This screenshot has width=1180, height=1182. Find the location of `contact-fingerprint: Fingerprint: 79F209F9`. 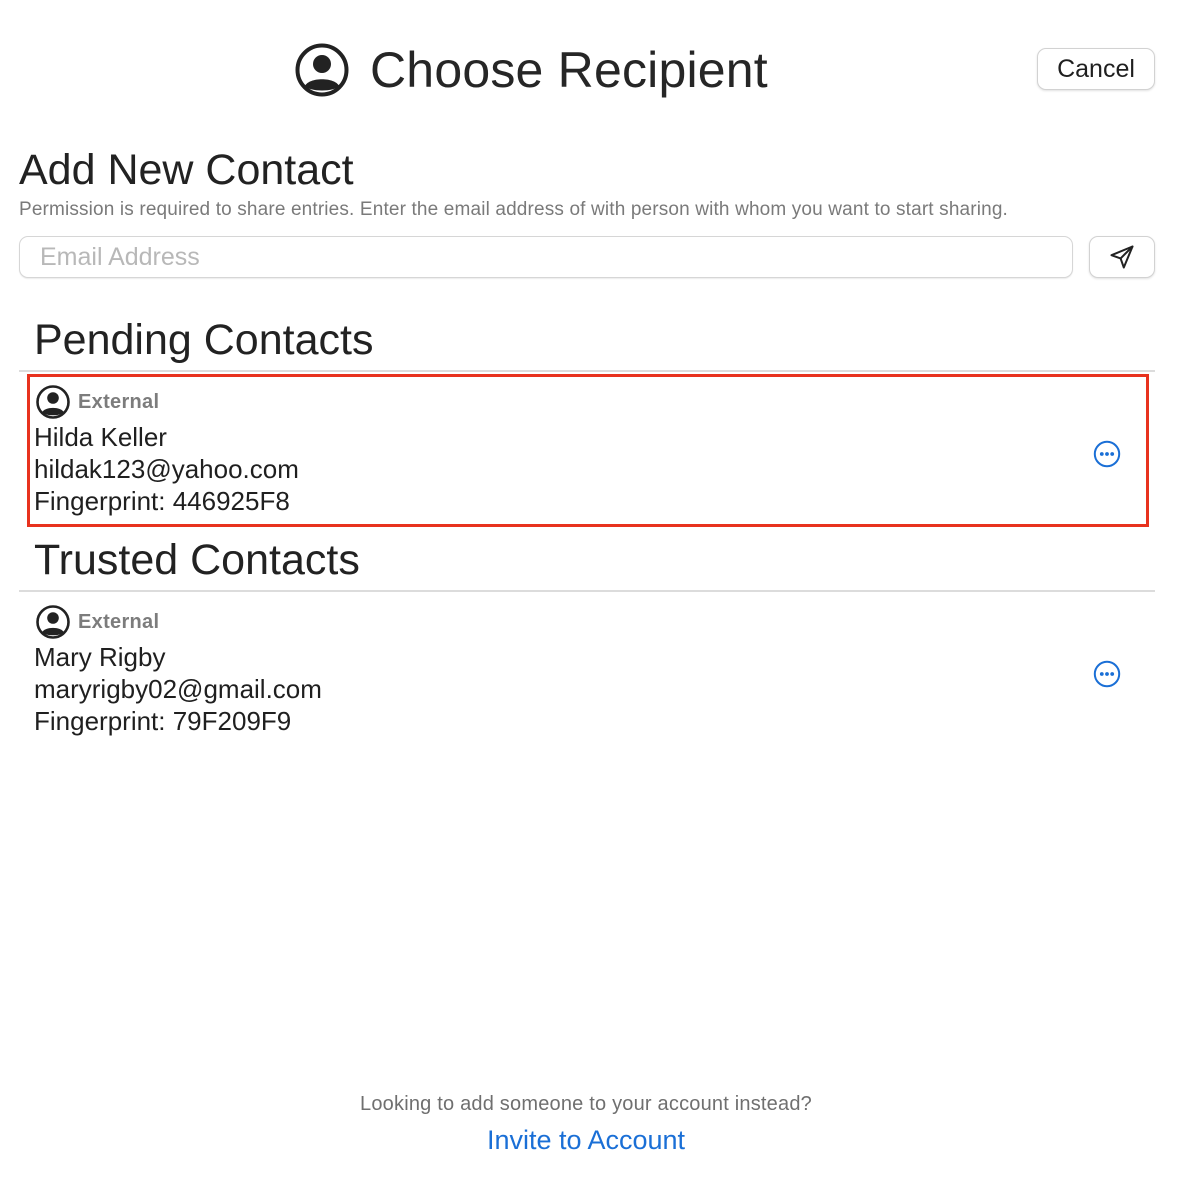

contact-fingerprint: Fingerprint: 79F209F9 is located at coordinates (163, 721).